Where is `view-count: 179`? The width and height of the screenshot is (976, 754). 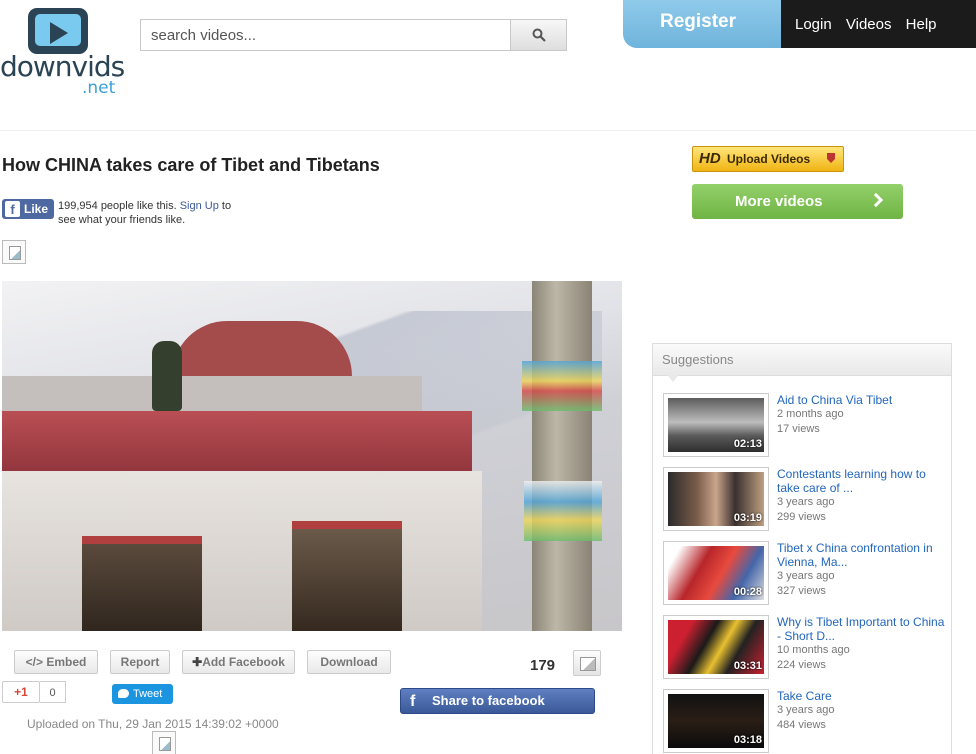
view-count: 179 is located at coordinates (543, 665).